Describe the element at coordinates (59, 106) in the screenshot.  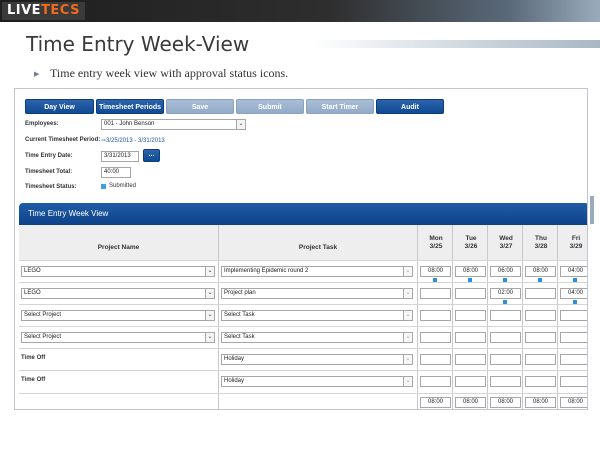
I see `day-view-button: Day View` at that location.